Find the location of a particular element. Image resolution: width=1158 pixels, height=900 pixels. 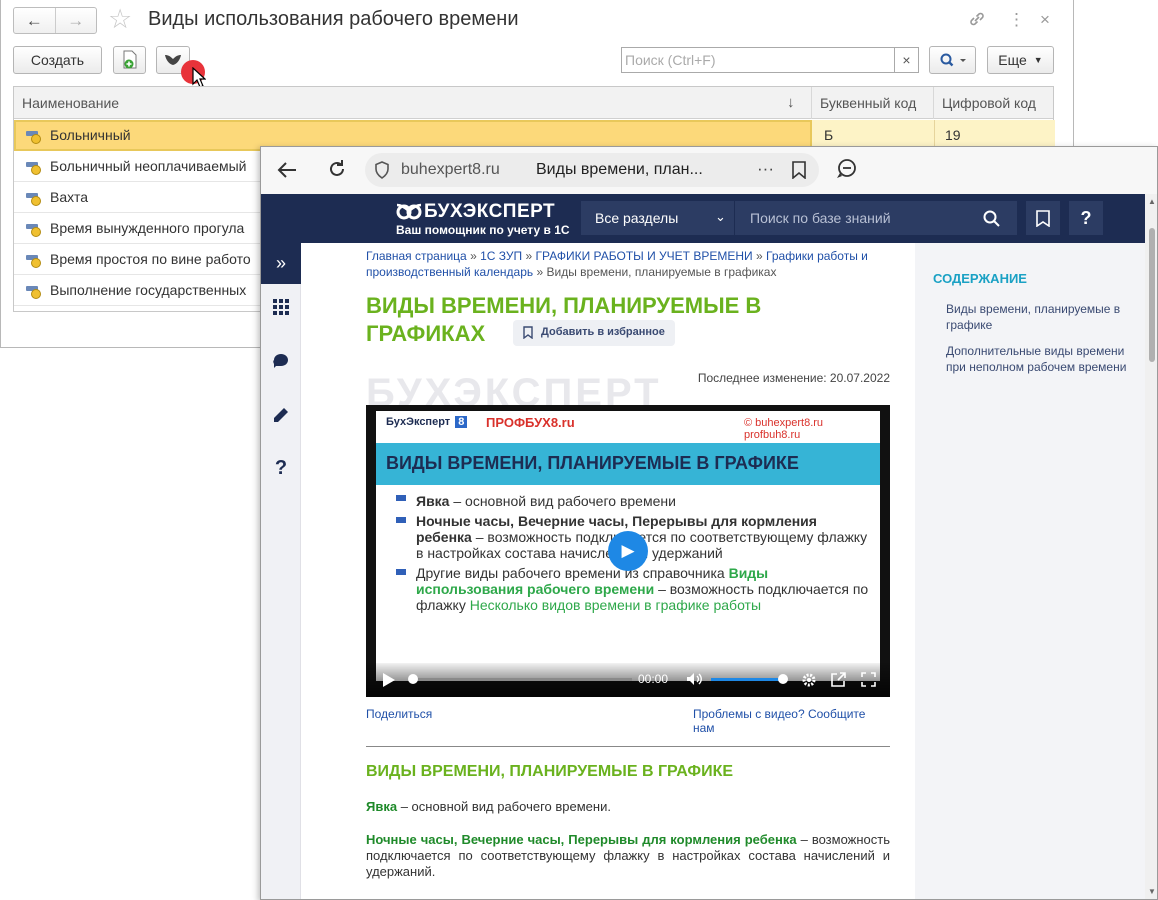

window-title: Виды использования рабочего времени is located at coordinates (333, 19).